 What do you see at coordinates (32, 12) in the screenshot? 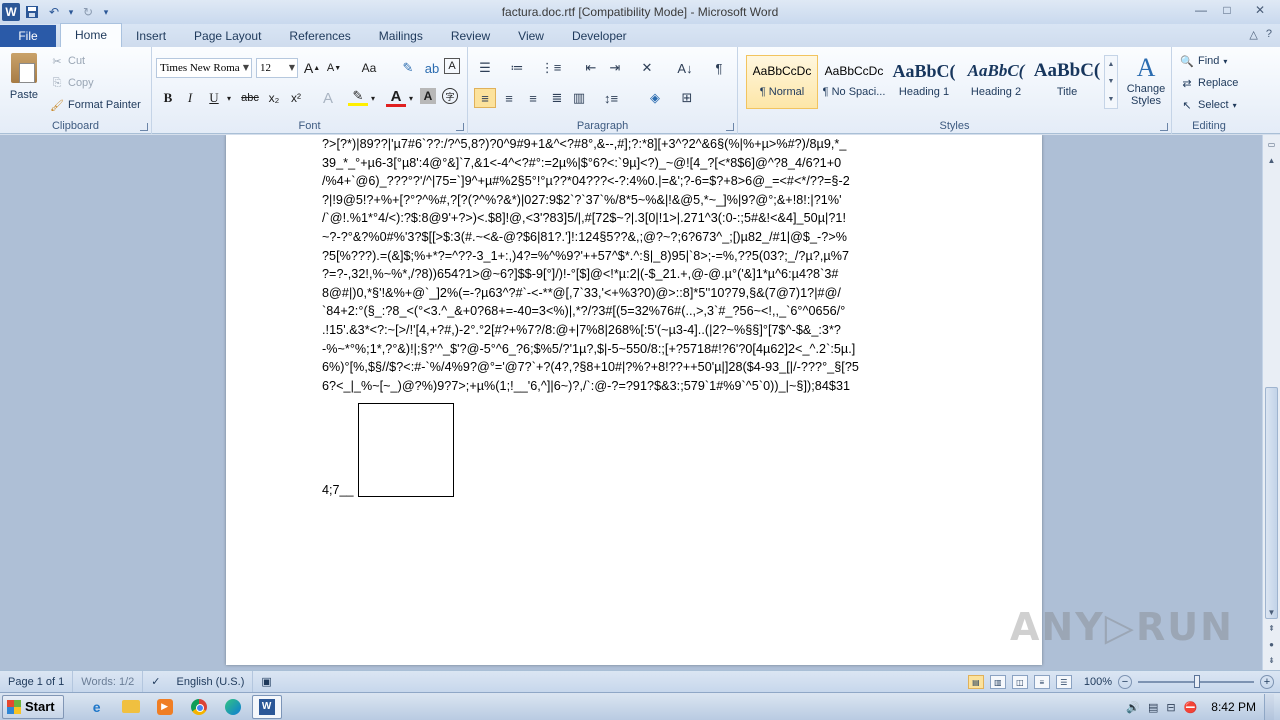
I see `save-icon` at bounding box center [32, 12].